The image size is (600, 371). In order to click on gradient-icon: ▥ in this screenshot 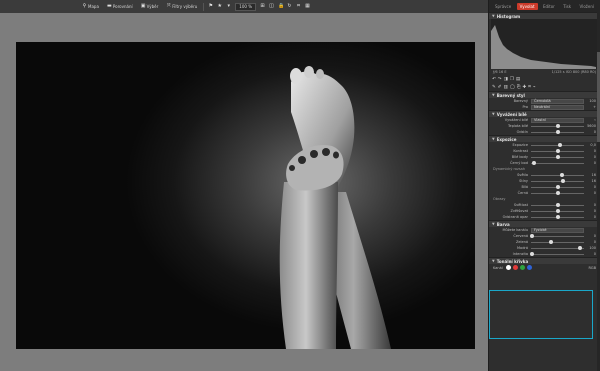, I will do `click(506, 87)`.